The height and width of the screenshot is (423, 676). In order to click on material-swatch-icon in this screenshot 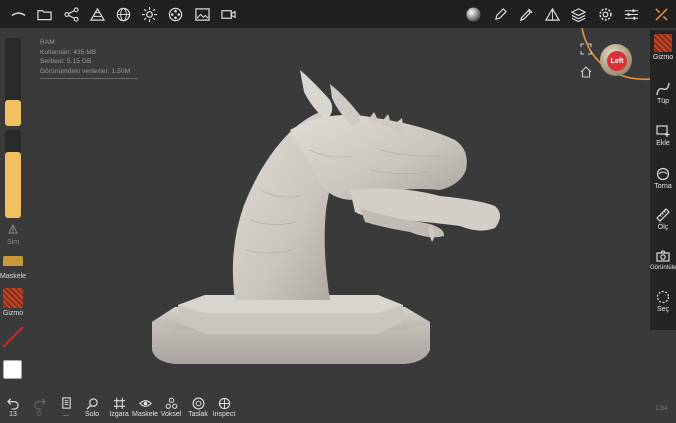, I will do `click(663, 43)`.